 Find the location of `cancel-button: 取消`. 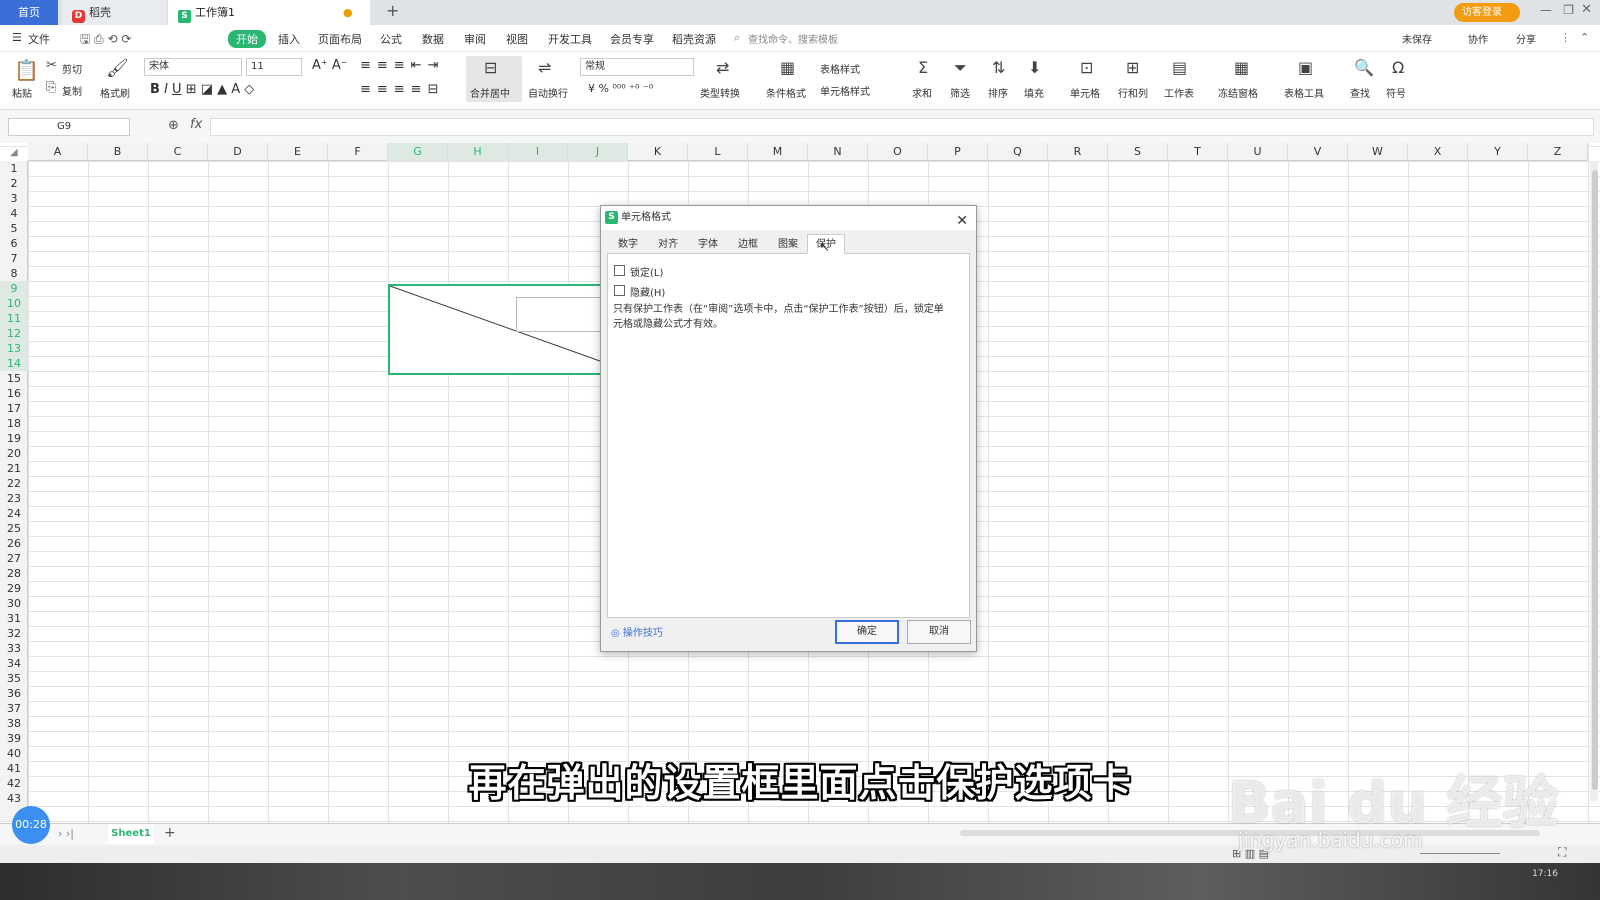

cancel-button: 取消 is located at coordinates (939, 632).